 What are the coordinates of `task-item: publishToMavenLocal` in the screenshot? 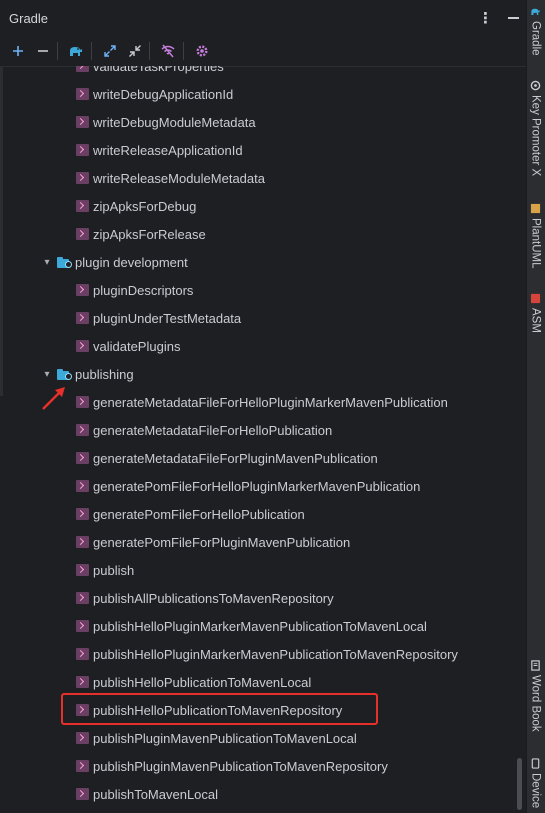 It's located at (147, 794).